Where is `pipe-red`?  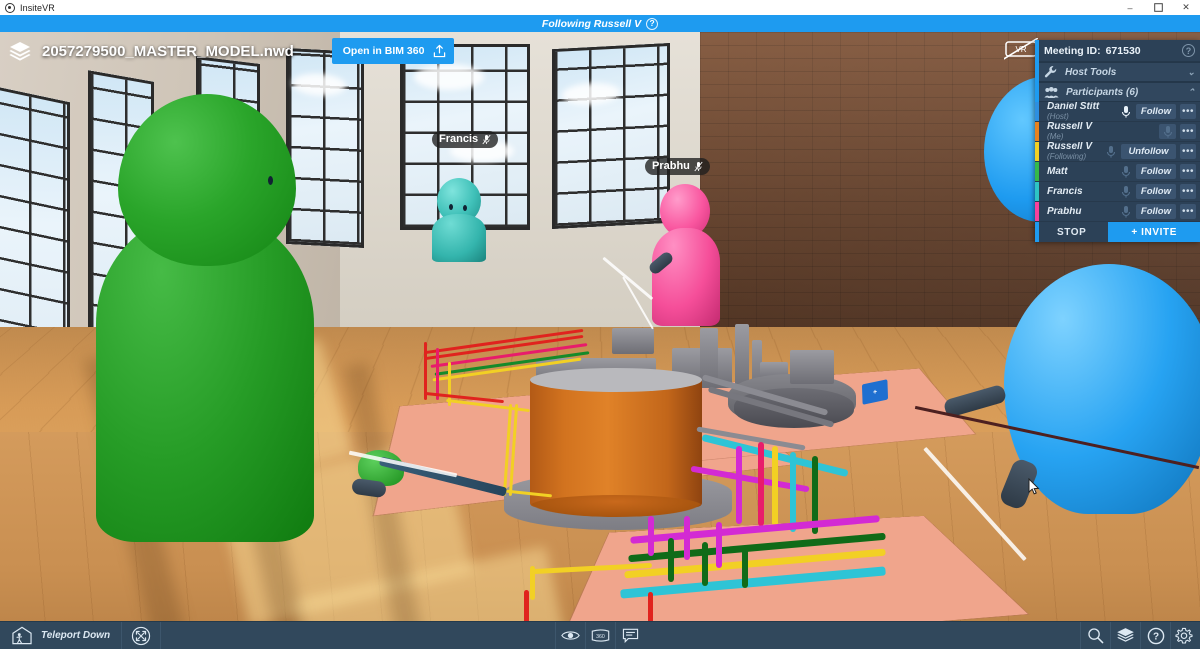
pipe-red is located at coordinates (650, 606).